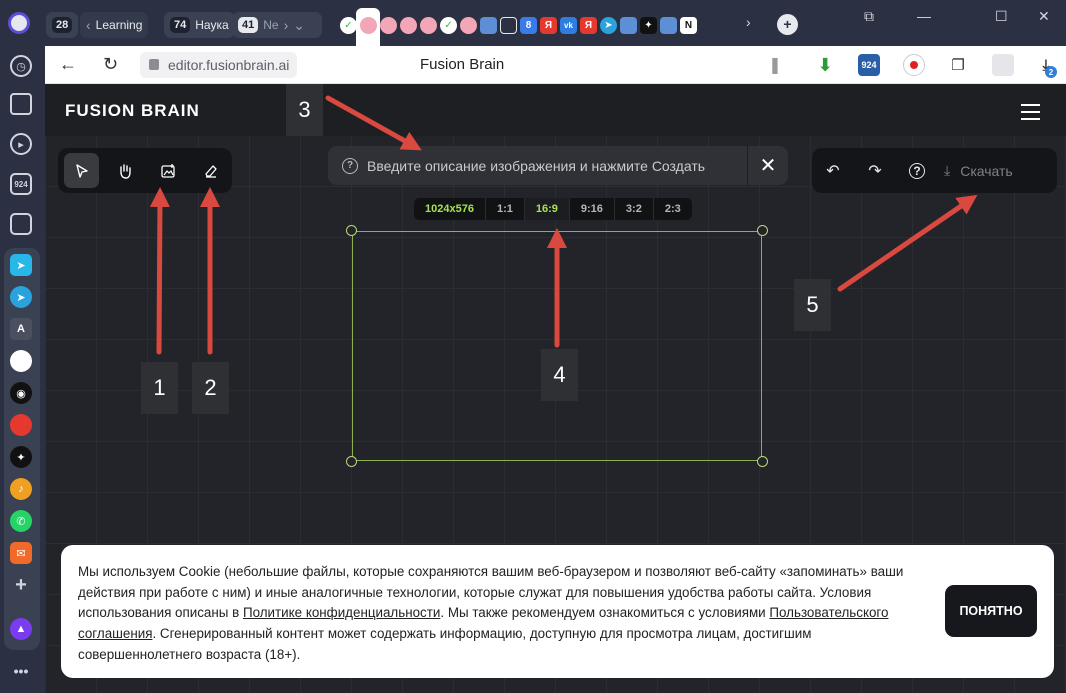 The image size is (1066, 693). What do you see at coordinates (277, 25) in the screenshot?
I see `tab-group-ne: 41 Ne › ⌄` at bounding box center [277, 25].